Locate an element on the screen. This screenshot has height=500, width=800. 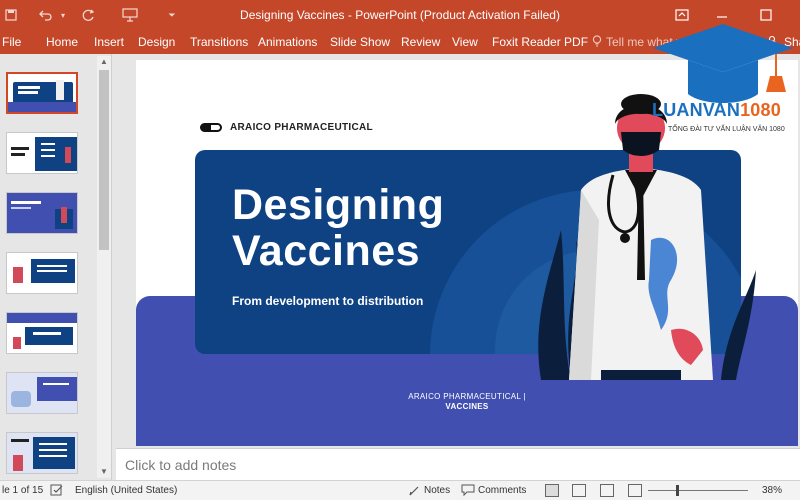
slide-footer-line-1: ARAICO PHARMACEUTICAL | is located at coordinates (467, 396).